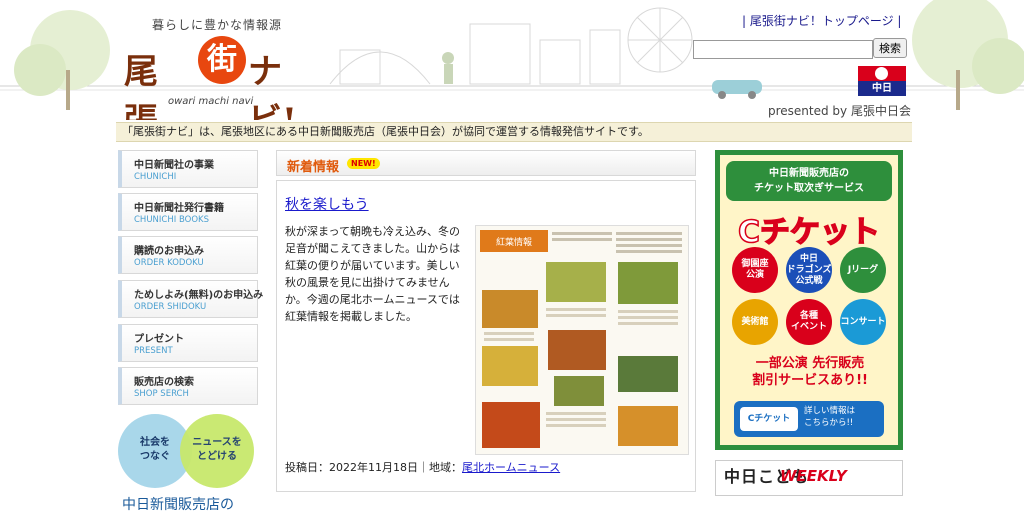 This screenshot has width=1024, height=514. I want to click on category-museum: 美術館, so click(755, 322).